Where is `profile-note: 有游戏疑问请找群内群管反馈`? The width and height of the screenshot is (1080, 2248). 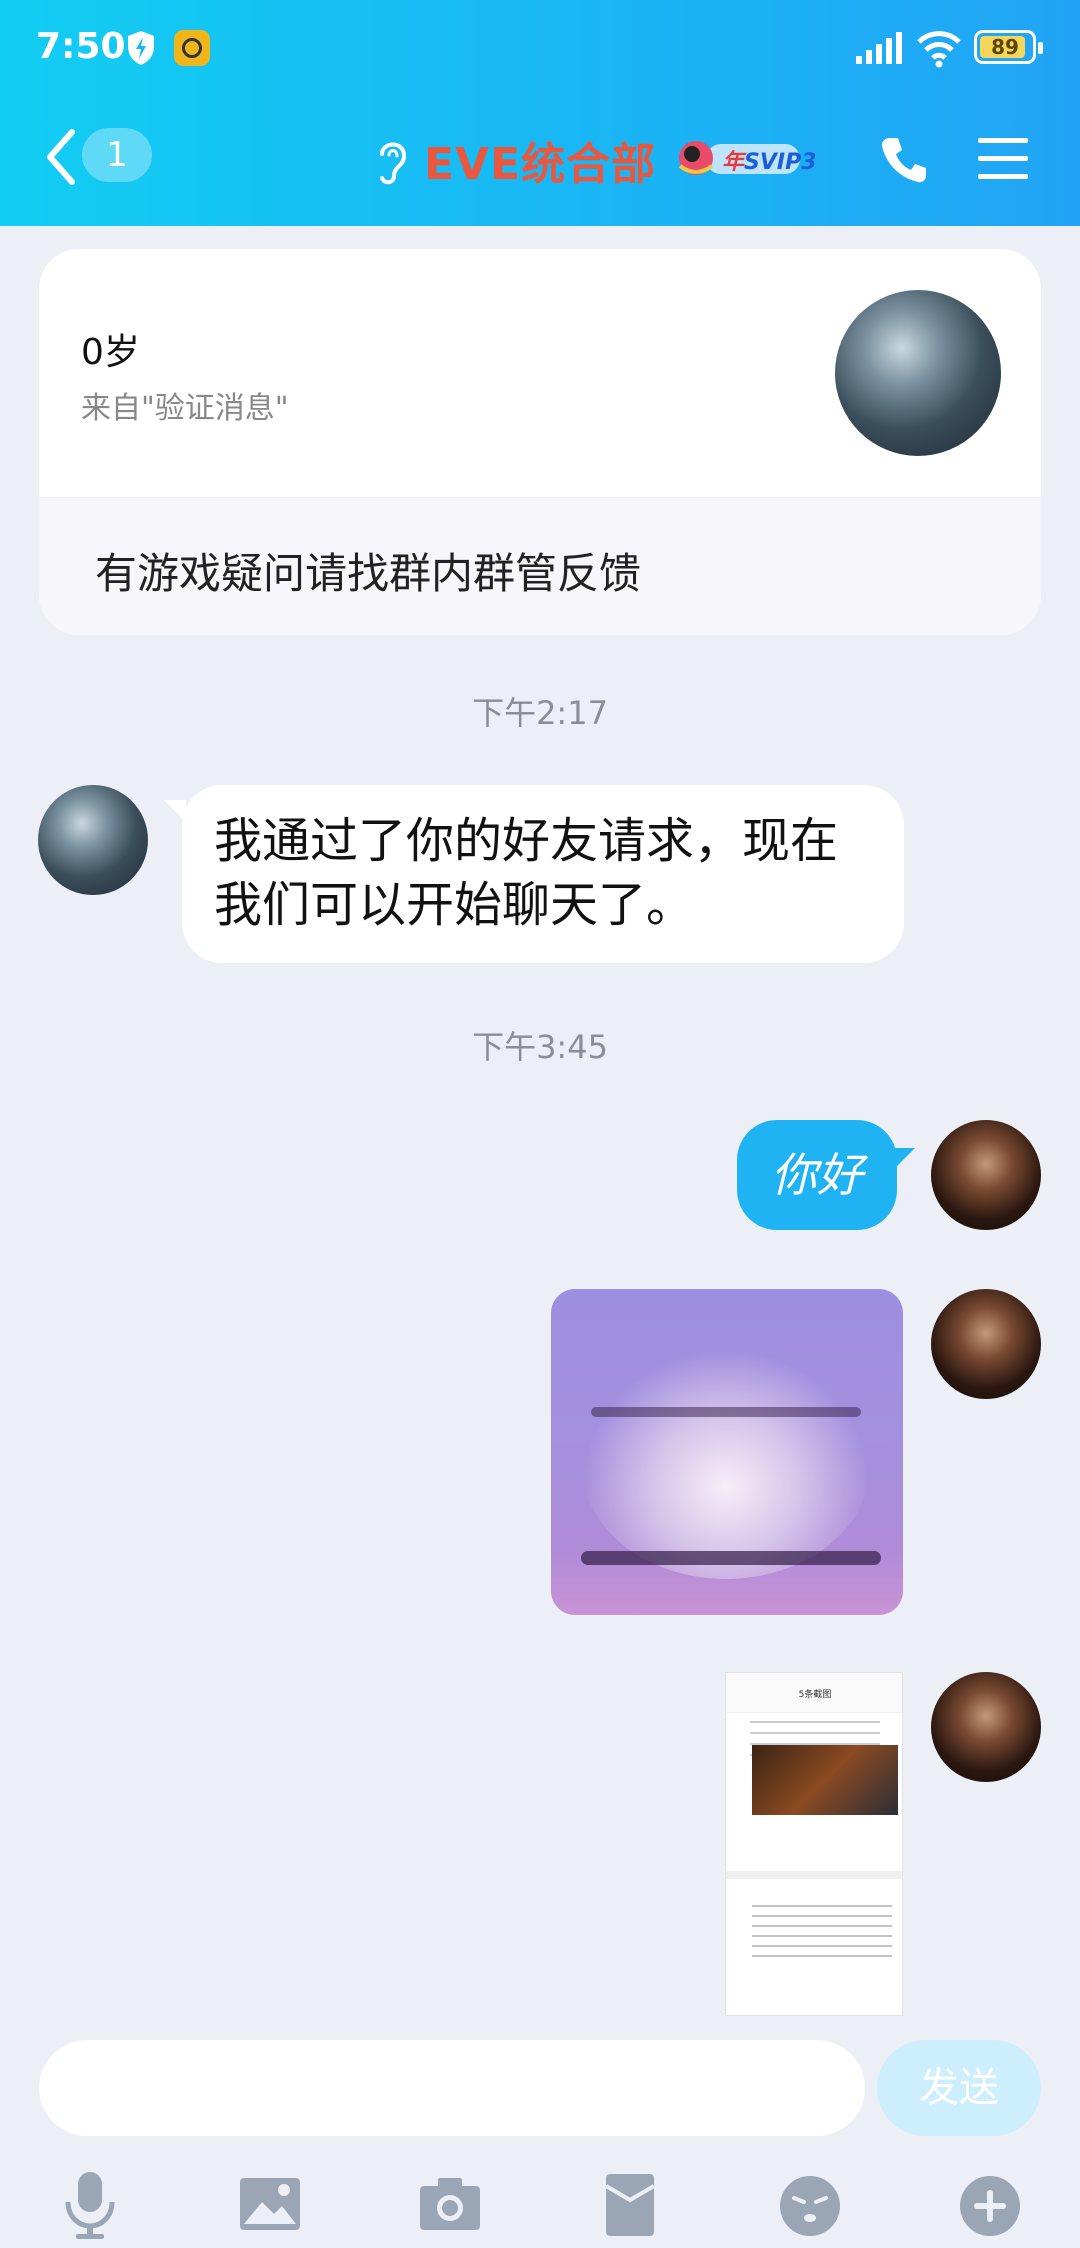
profile-note: 有游戏疑问请找群内群管反馈 is located at coordinates (368, 573).